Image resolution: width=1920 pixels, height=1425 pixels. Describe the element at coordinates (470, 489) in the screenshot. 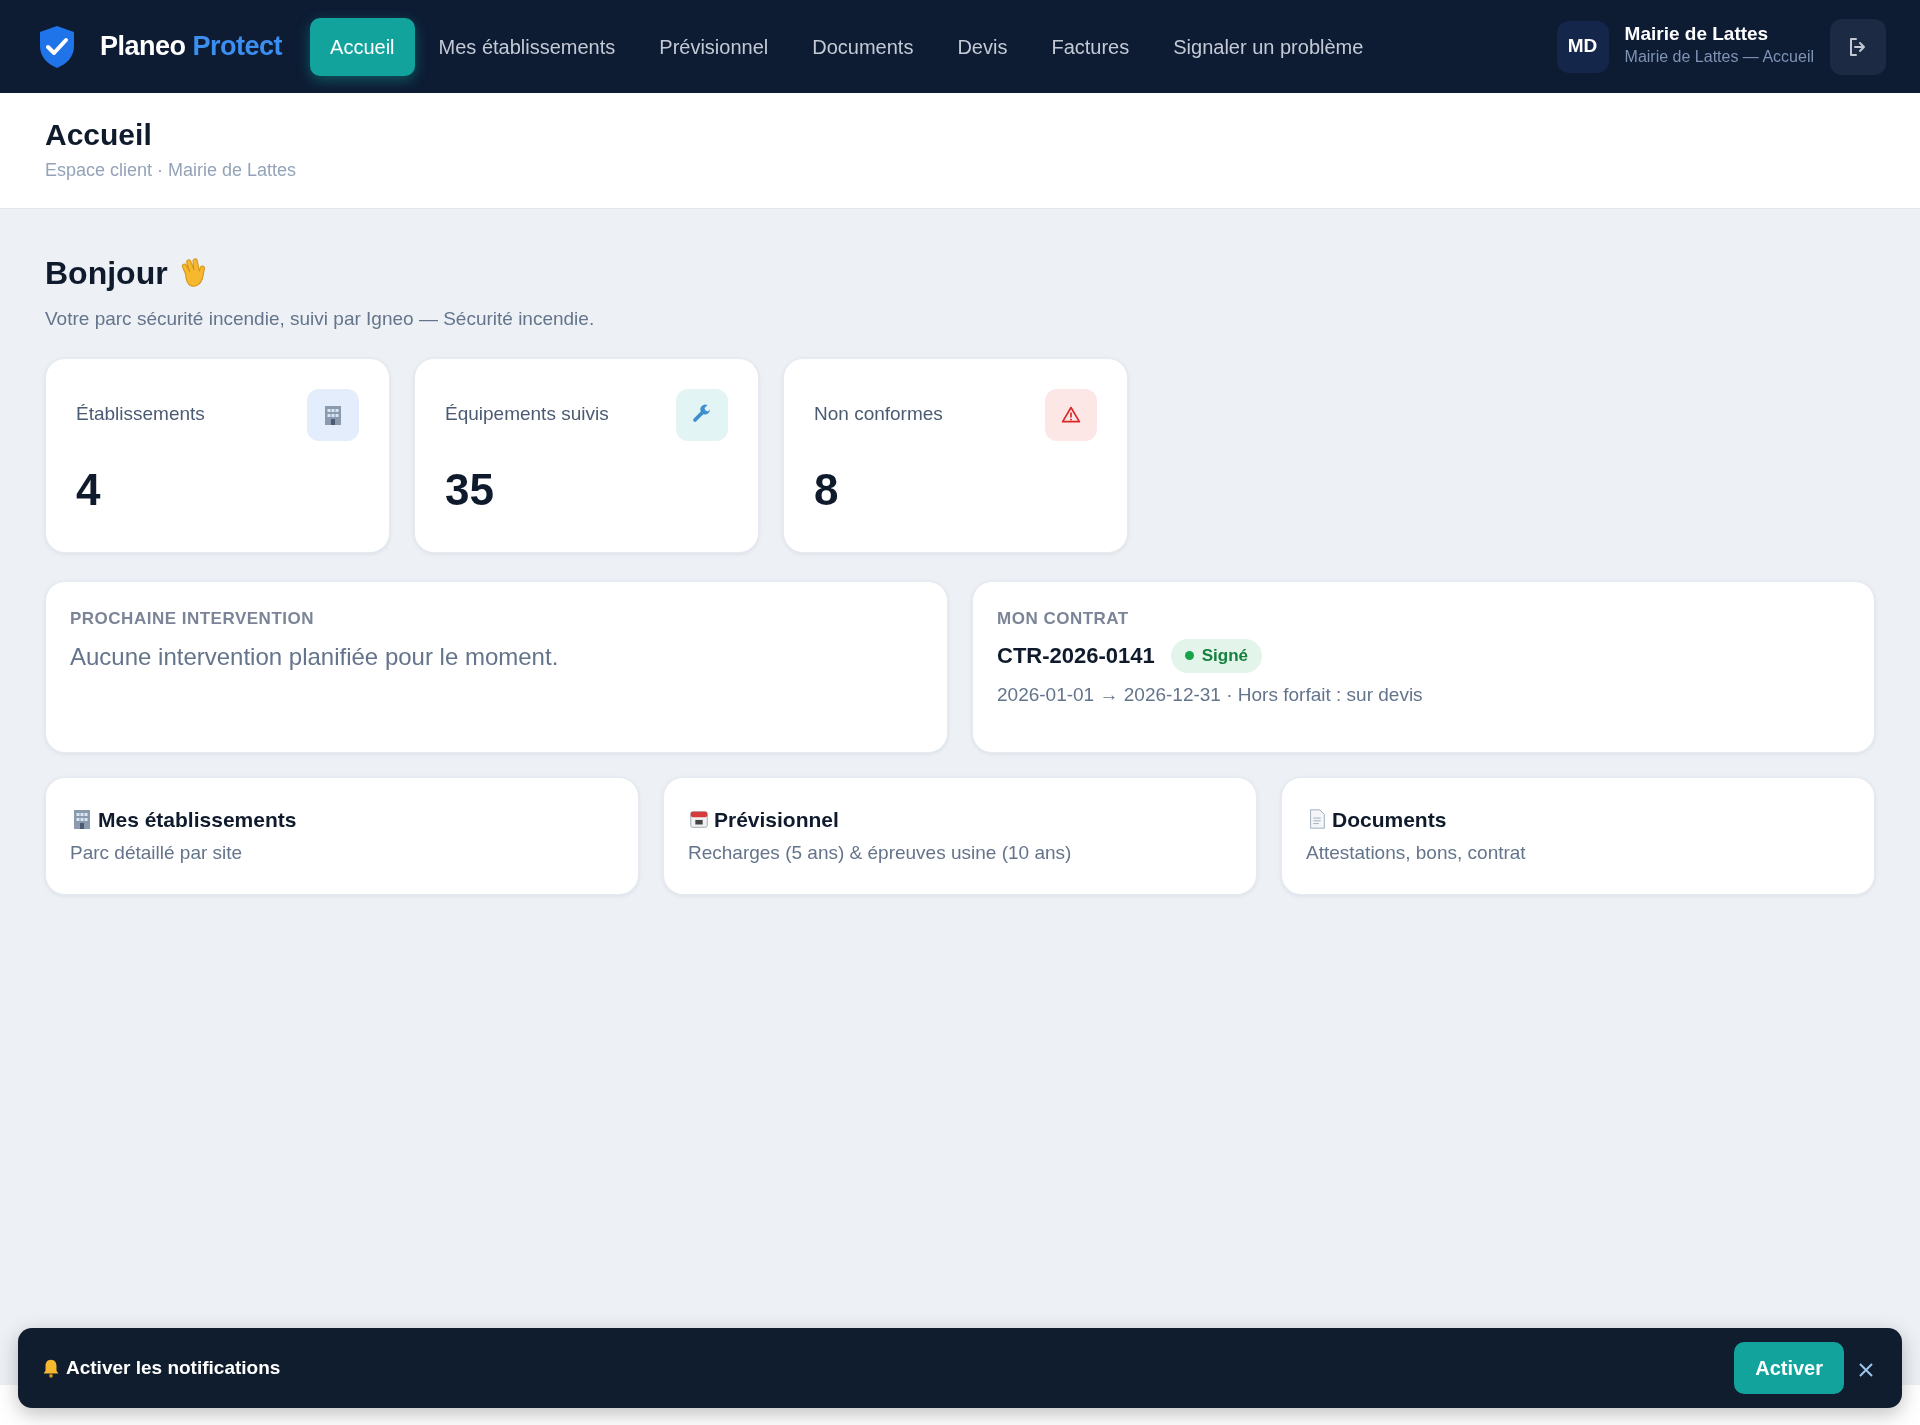

I see `stat-value: 35` at that location.